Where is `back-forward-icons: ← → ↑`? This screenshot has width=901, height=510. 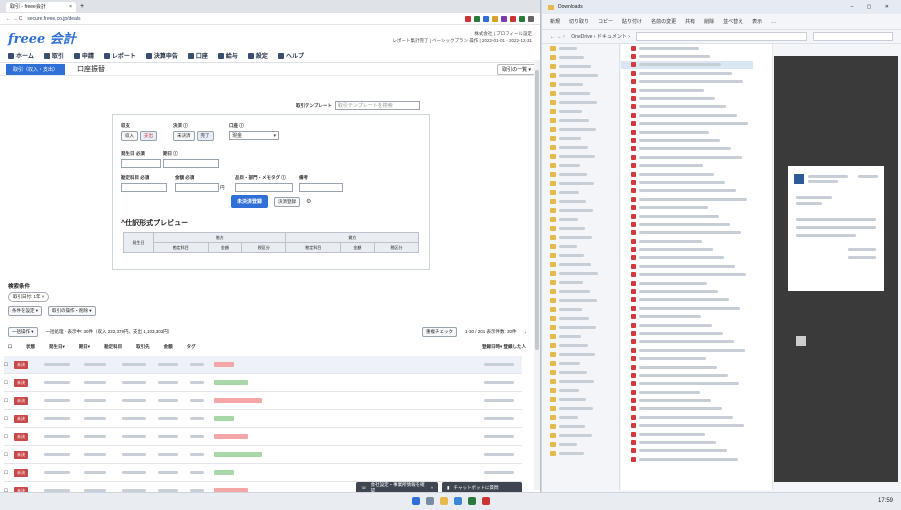 back-forward-icons: ← → ↑ is located at coordinates (557, 37).